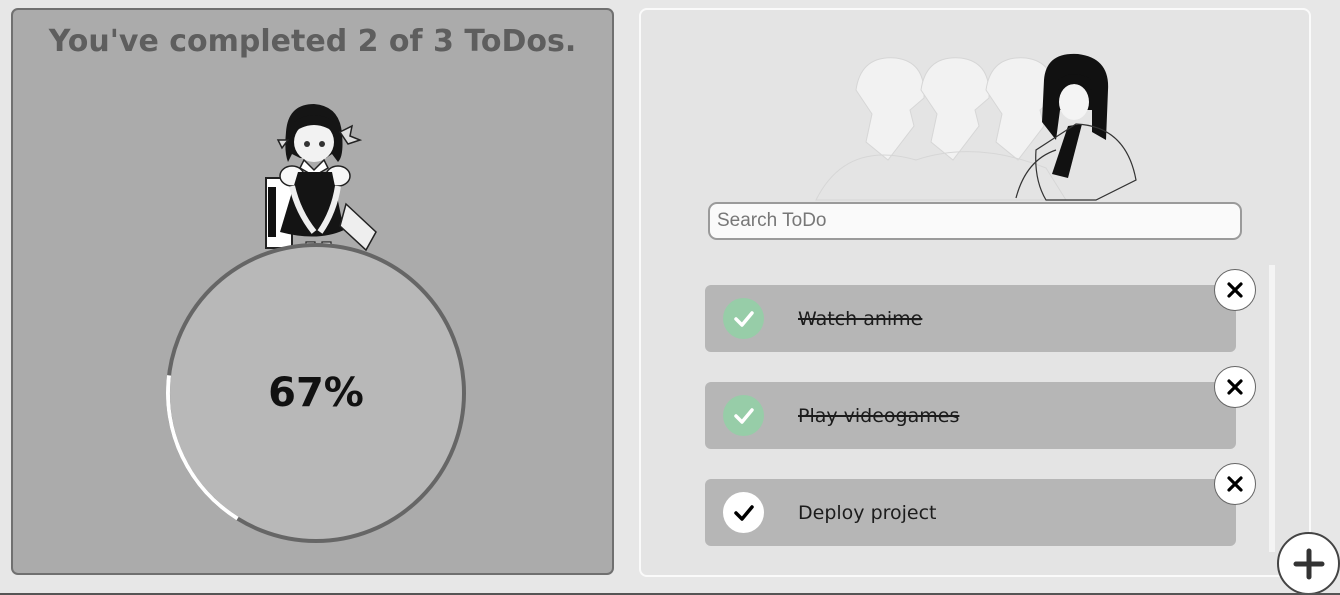 The width and height of the screenshot is (1340, 595). What do you see at coordinates (860, 318) in the screenshot?
I see `todo-label: Watch anime` at bounding box center [860, 318].